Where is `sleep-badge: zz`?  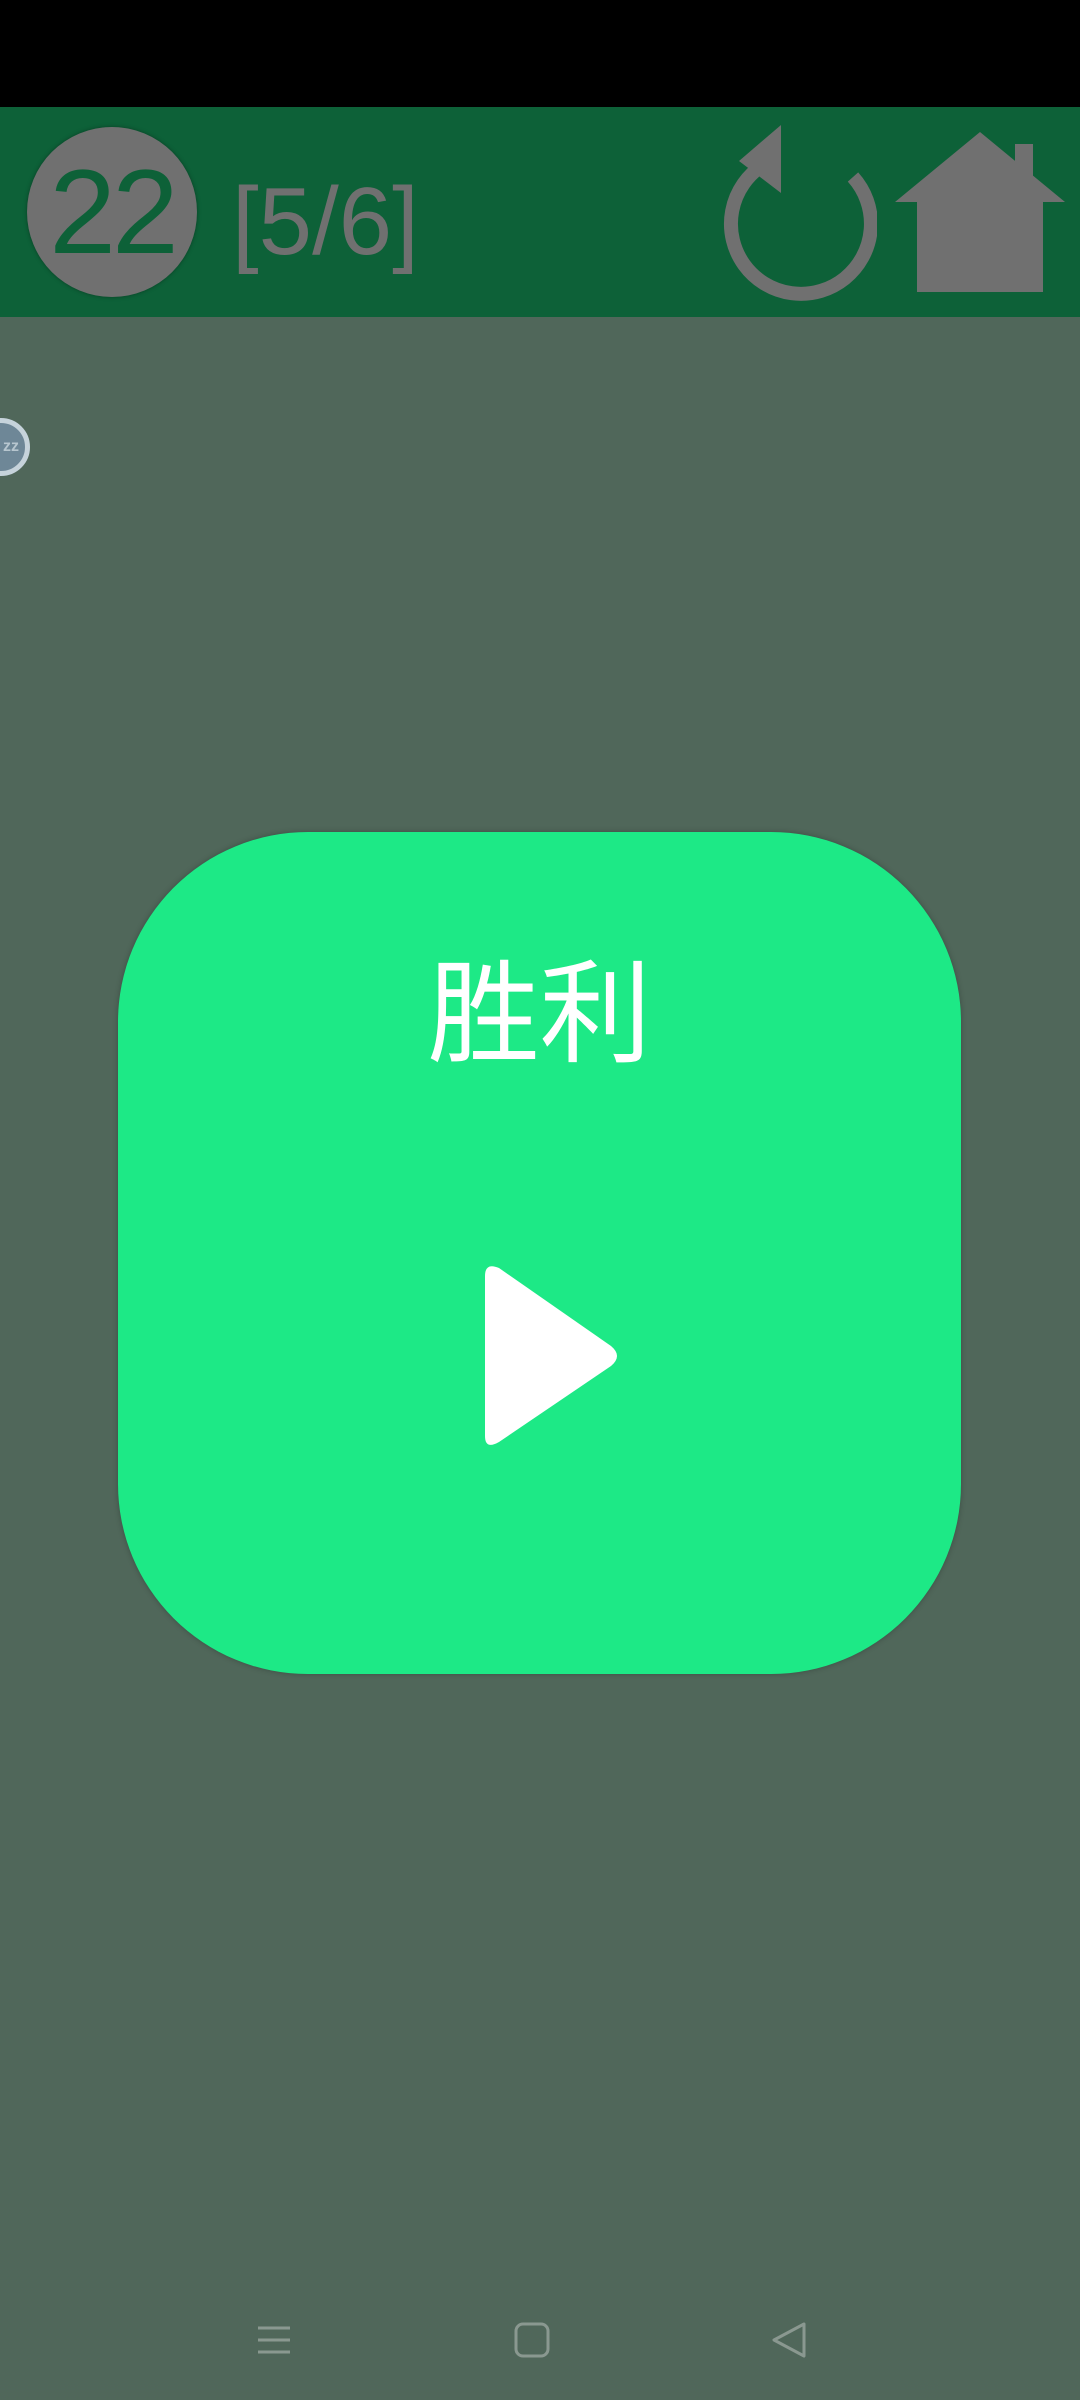
sleep-badge: zz is located at coordinates (15, 447).